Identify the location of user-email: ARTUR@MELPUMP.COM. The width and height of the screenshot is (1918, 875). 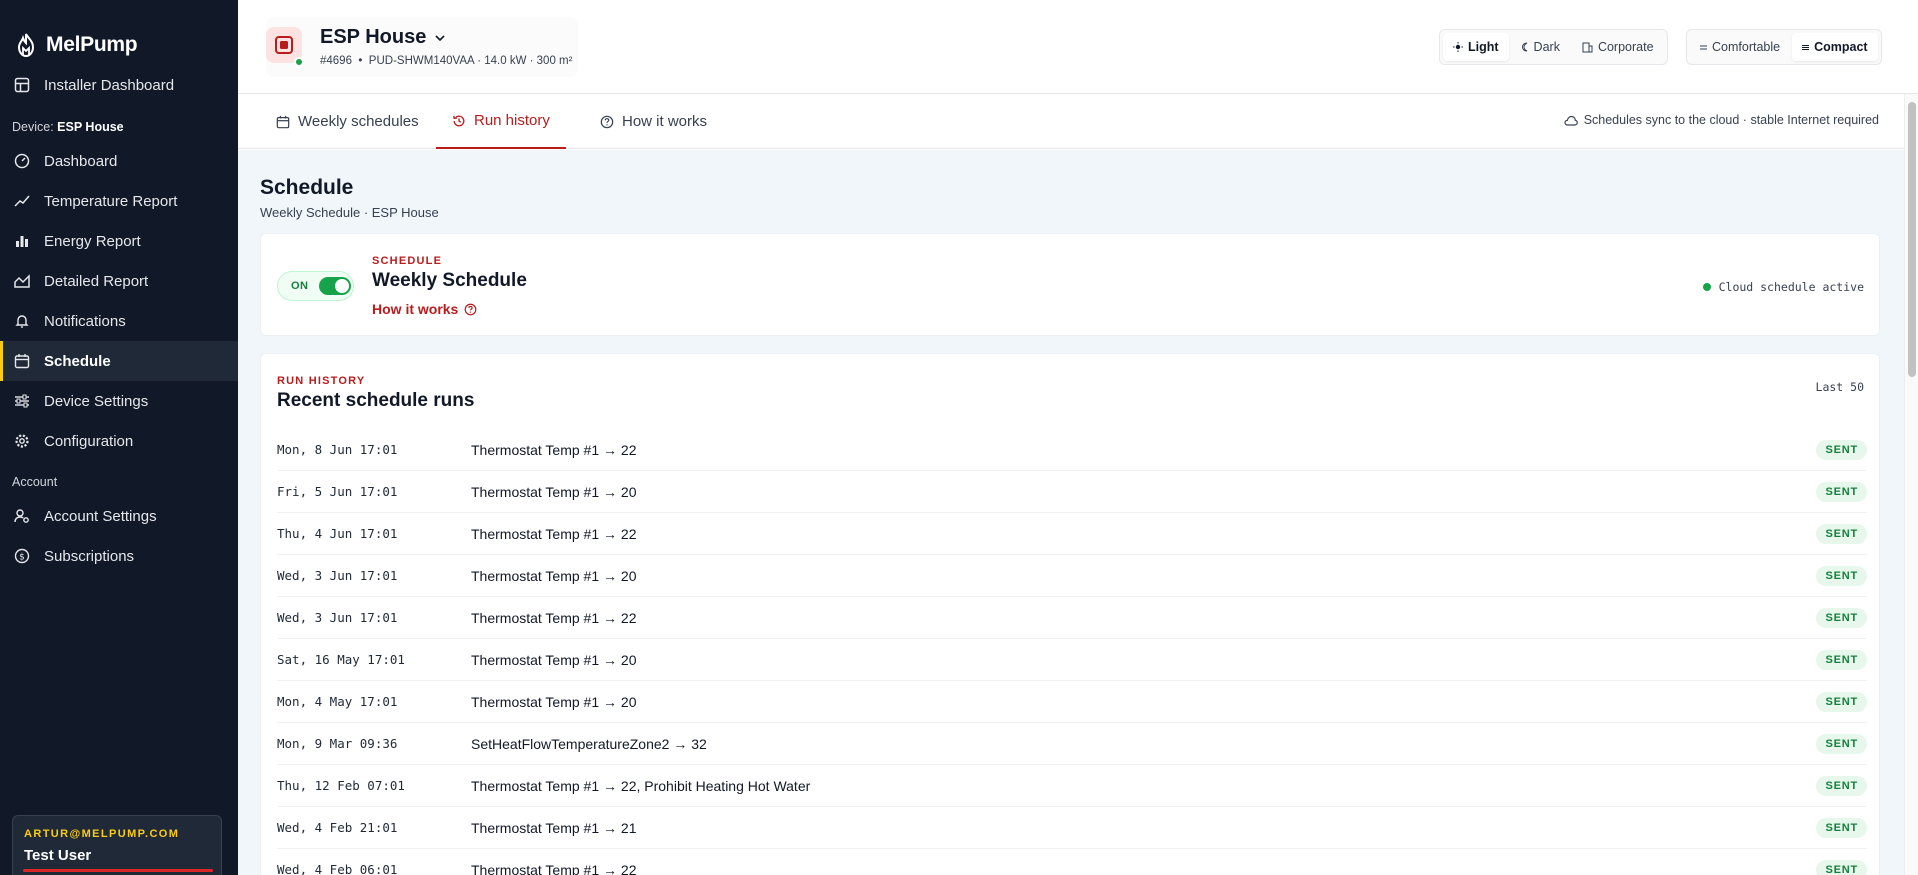
(102, 834).